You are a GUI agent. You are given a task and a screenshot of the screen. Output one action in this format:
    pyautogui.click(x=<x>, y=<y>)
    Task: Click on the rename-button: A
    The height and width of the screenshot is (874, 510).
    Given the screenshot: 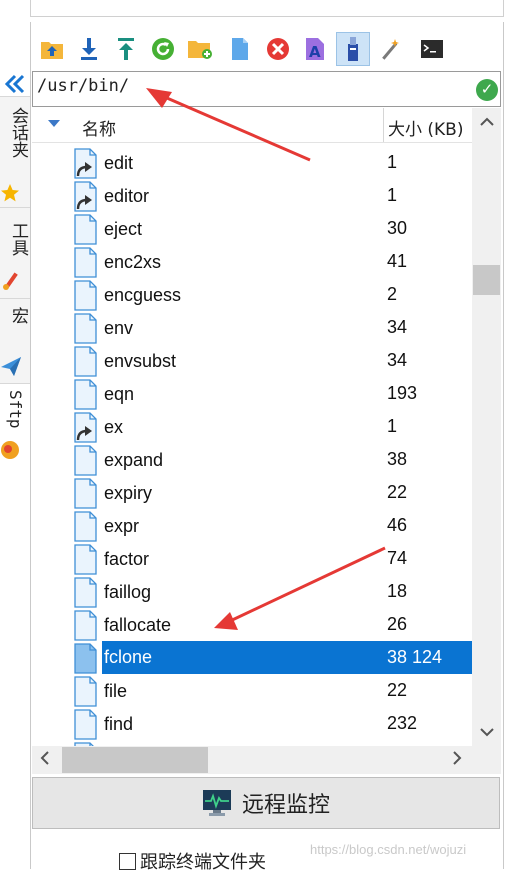 What is the action you would take?
    pyautogui.click(x=315, y=49)
    